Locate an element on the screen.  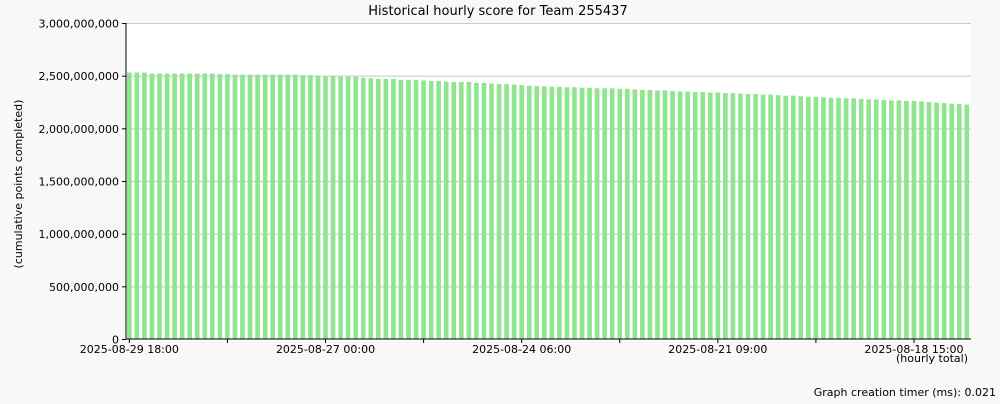
x-tick-label: 2025-08-29 18:00 is located at coordinates (129, 349).